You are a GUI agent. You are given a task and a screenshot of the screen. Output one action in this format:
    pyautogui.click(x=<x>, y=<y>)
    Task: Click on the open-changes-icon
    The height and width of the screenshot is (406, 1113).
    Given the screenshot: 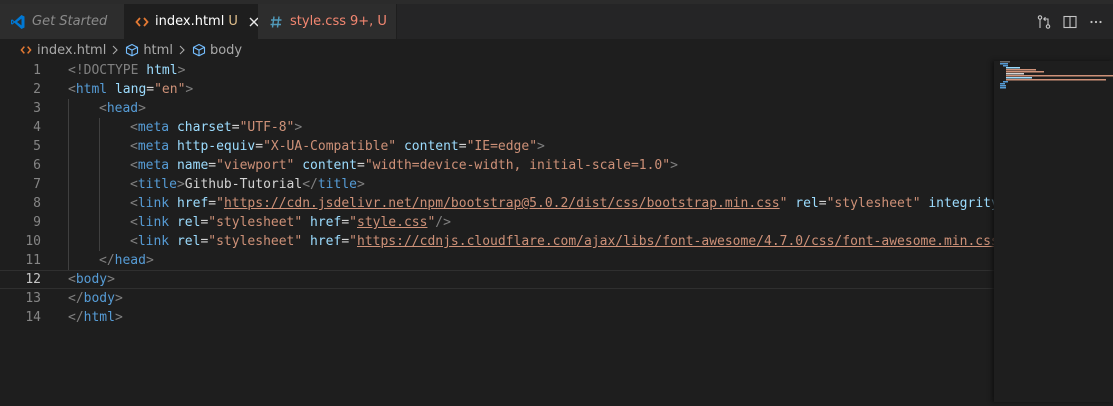 What is the action you would take?
    pyautogui.click(x=1044, y=22)
    